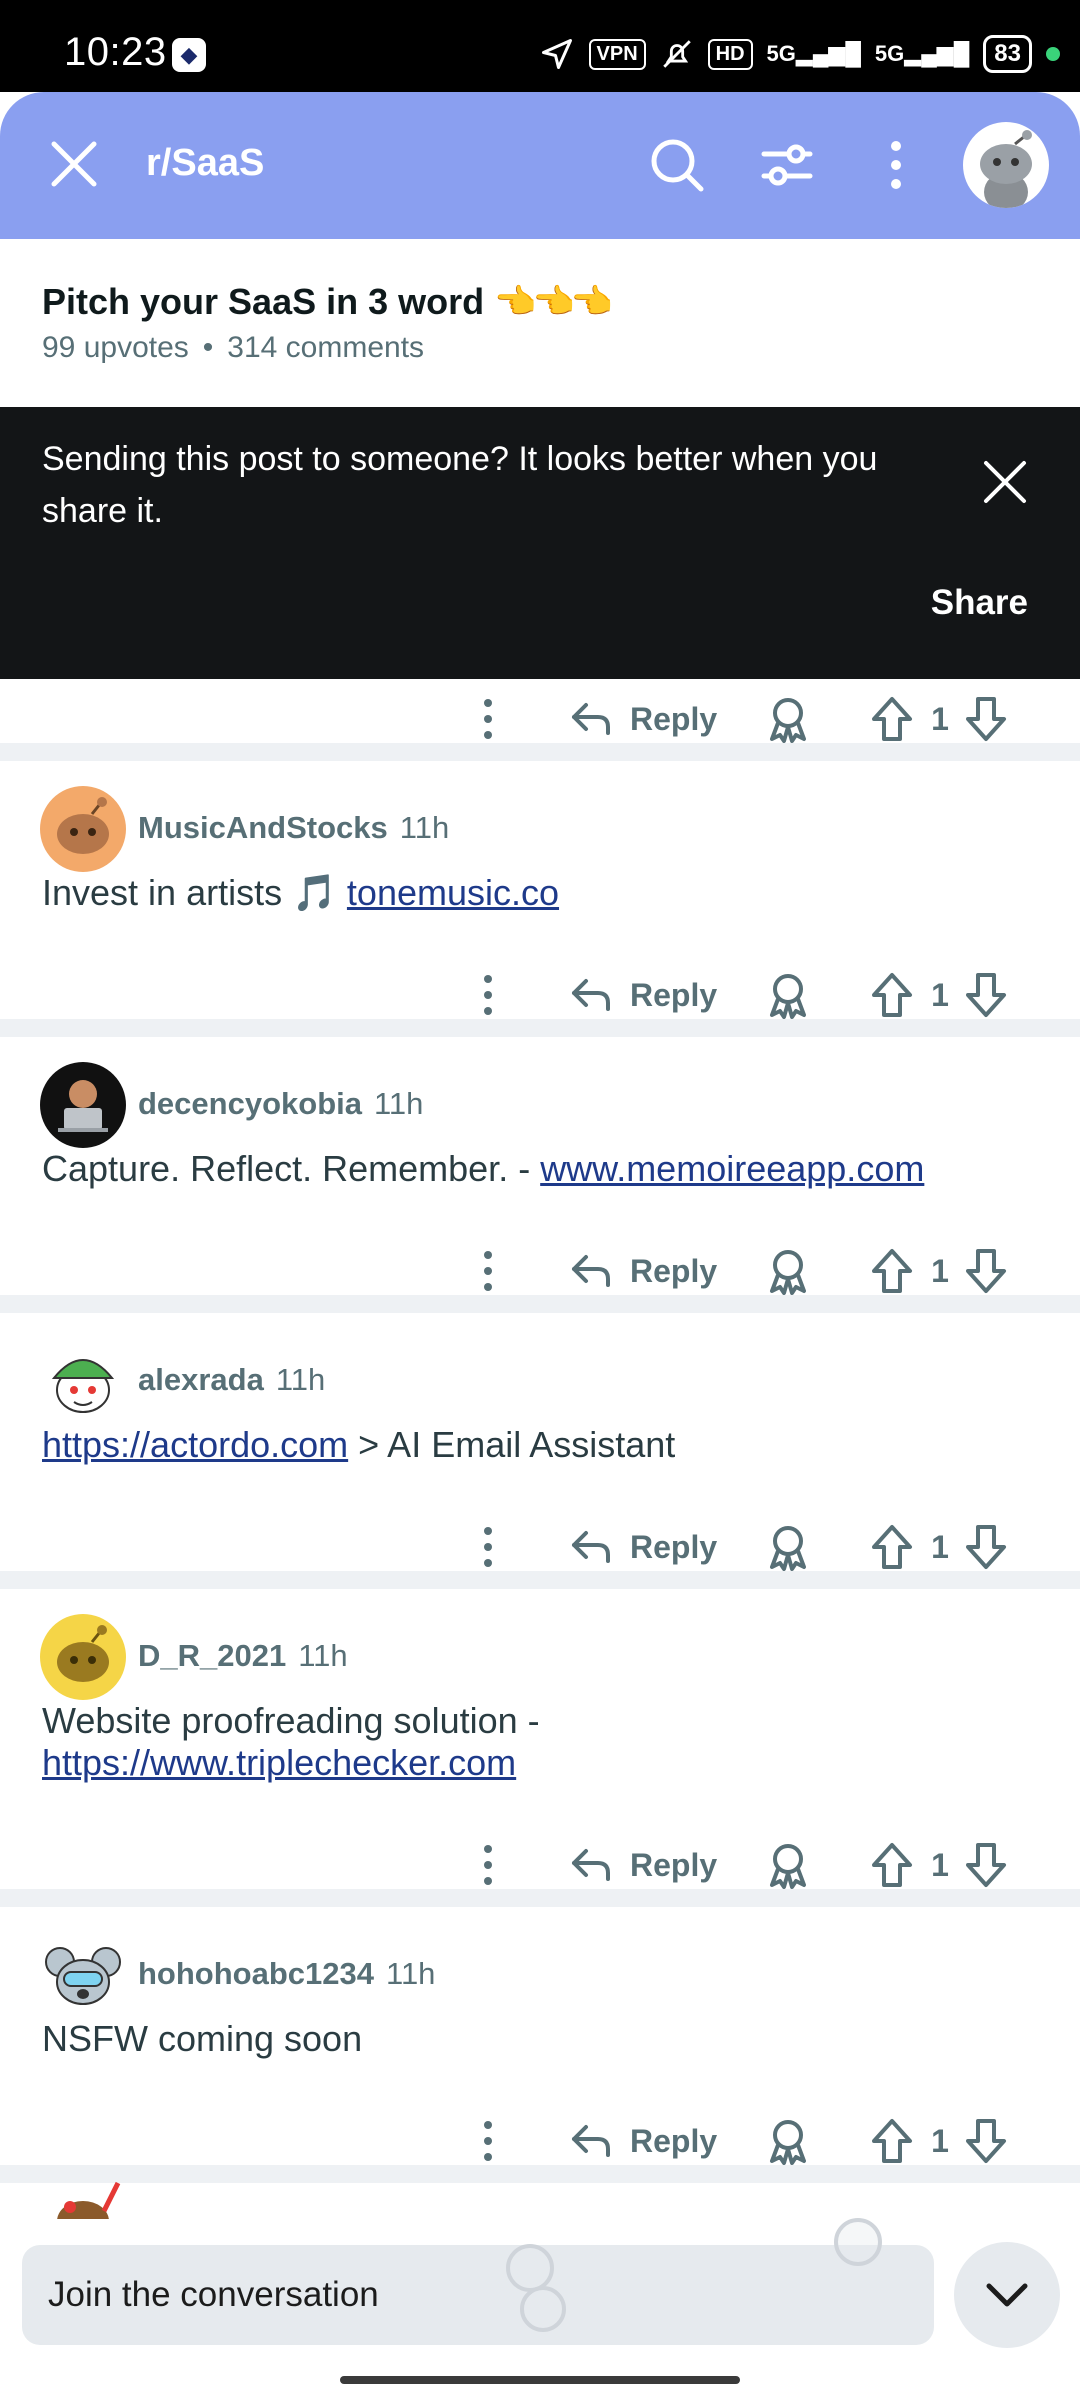 This screenshot has height=2400, width=1080. What do you see at coordinates (279, 1762) in the screenshot?
I see `comment-link: https://www.triplechecker.com` at bounding box center [279, 1762].